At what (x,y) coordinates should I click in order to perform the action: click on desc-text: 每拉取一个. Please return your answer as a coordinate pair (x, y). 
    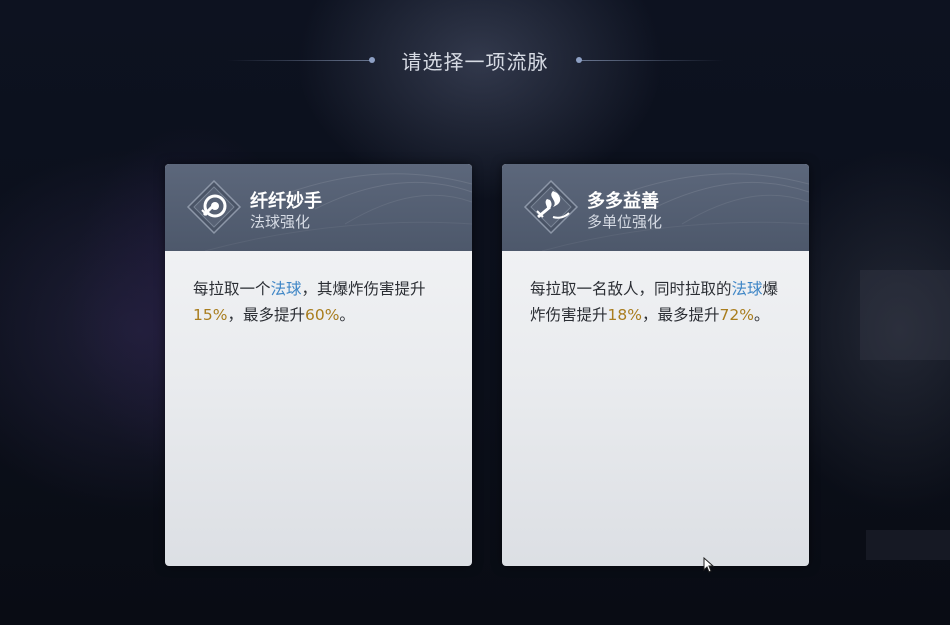
    Looking at the image, I should click on (232, 289).